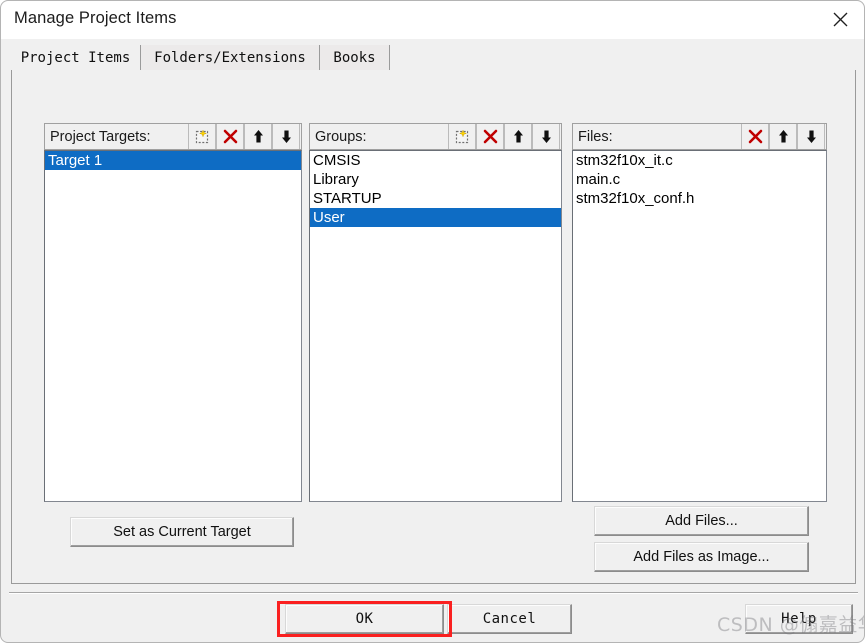 The width and height of the screenshot is (865, 643). I want to click on groups-toolbar, so click(504, 136).